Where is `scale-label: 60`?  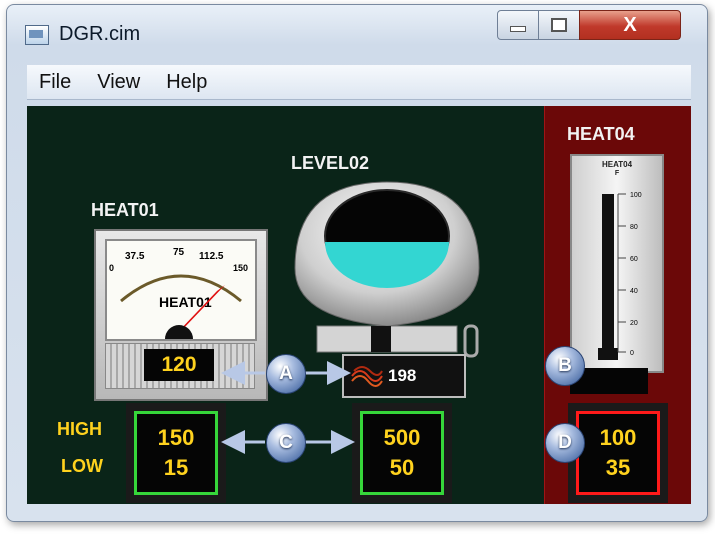
scale-label: 60 is located at coordinates (634, 259).